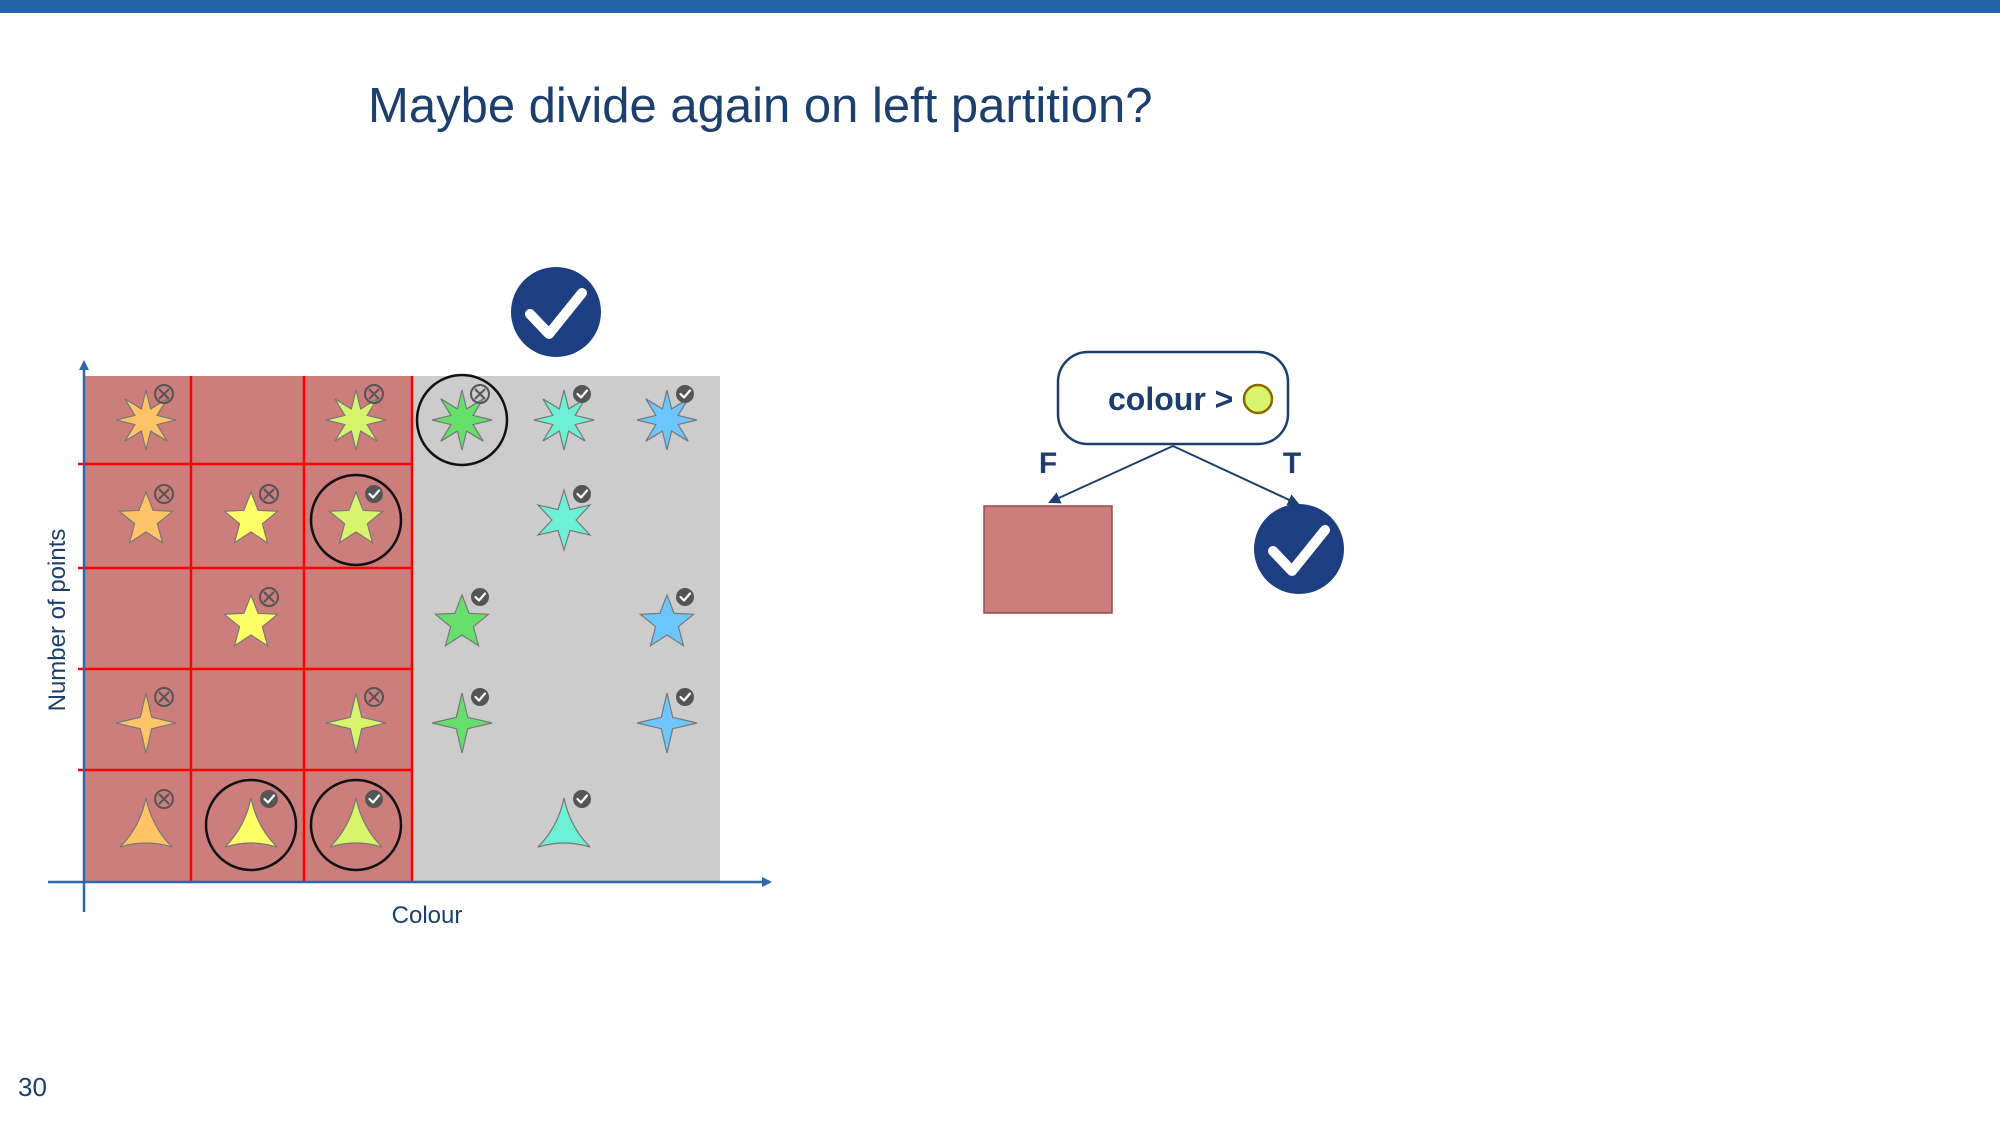  Describe the element at coordinates (556, 312) in the screenshot. I see `check-badge-icon` at that location.